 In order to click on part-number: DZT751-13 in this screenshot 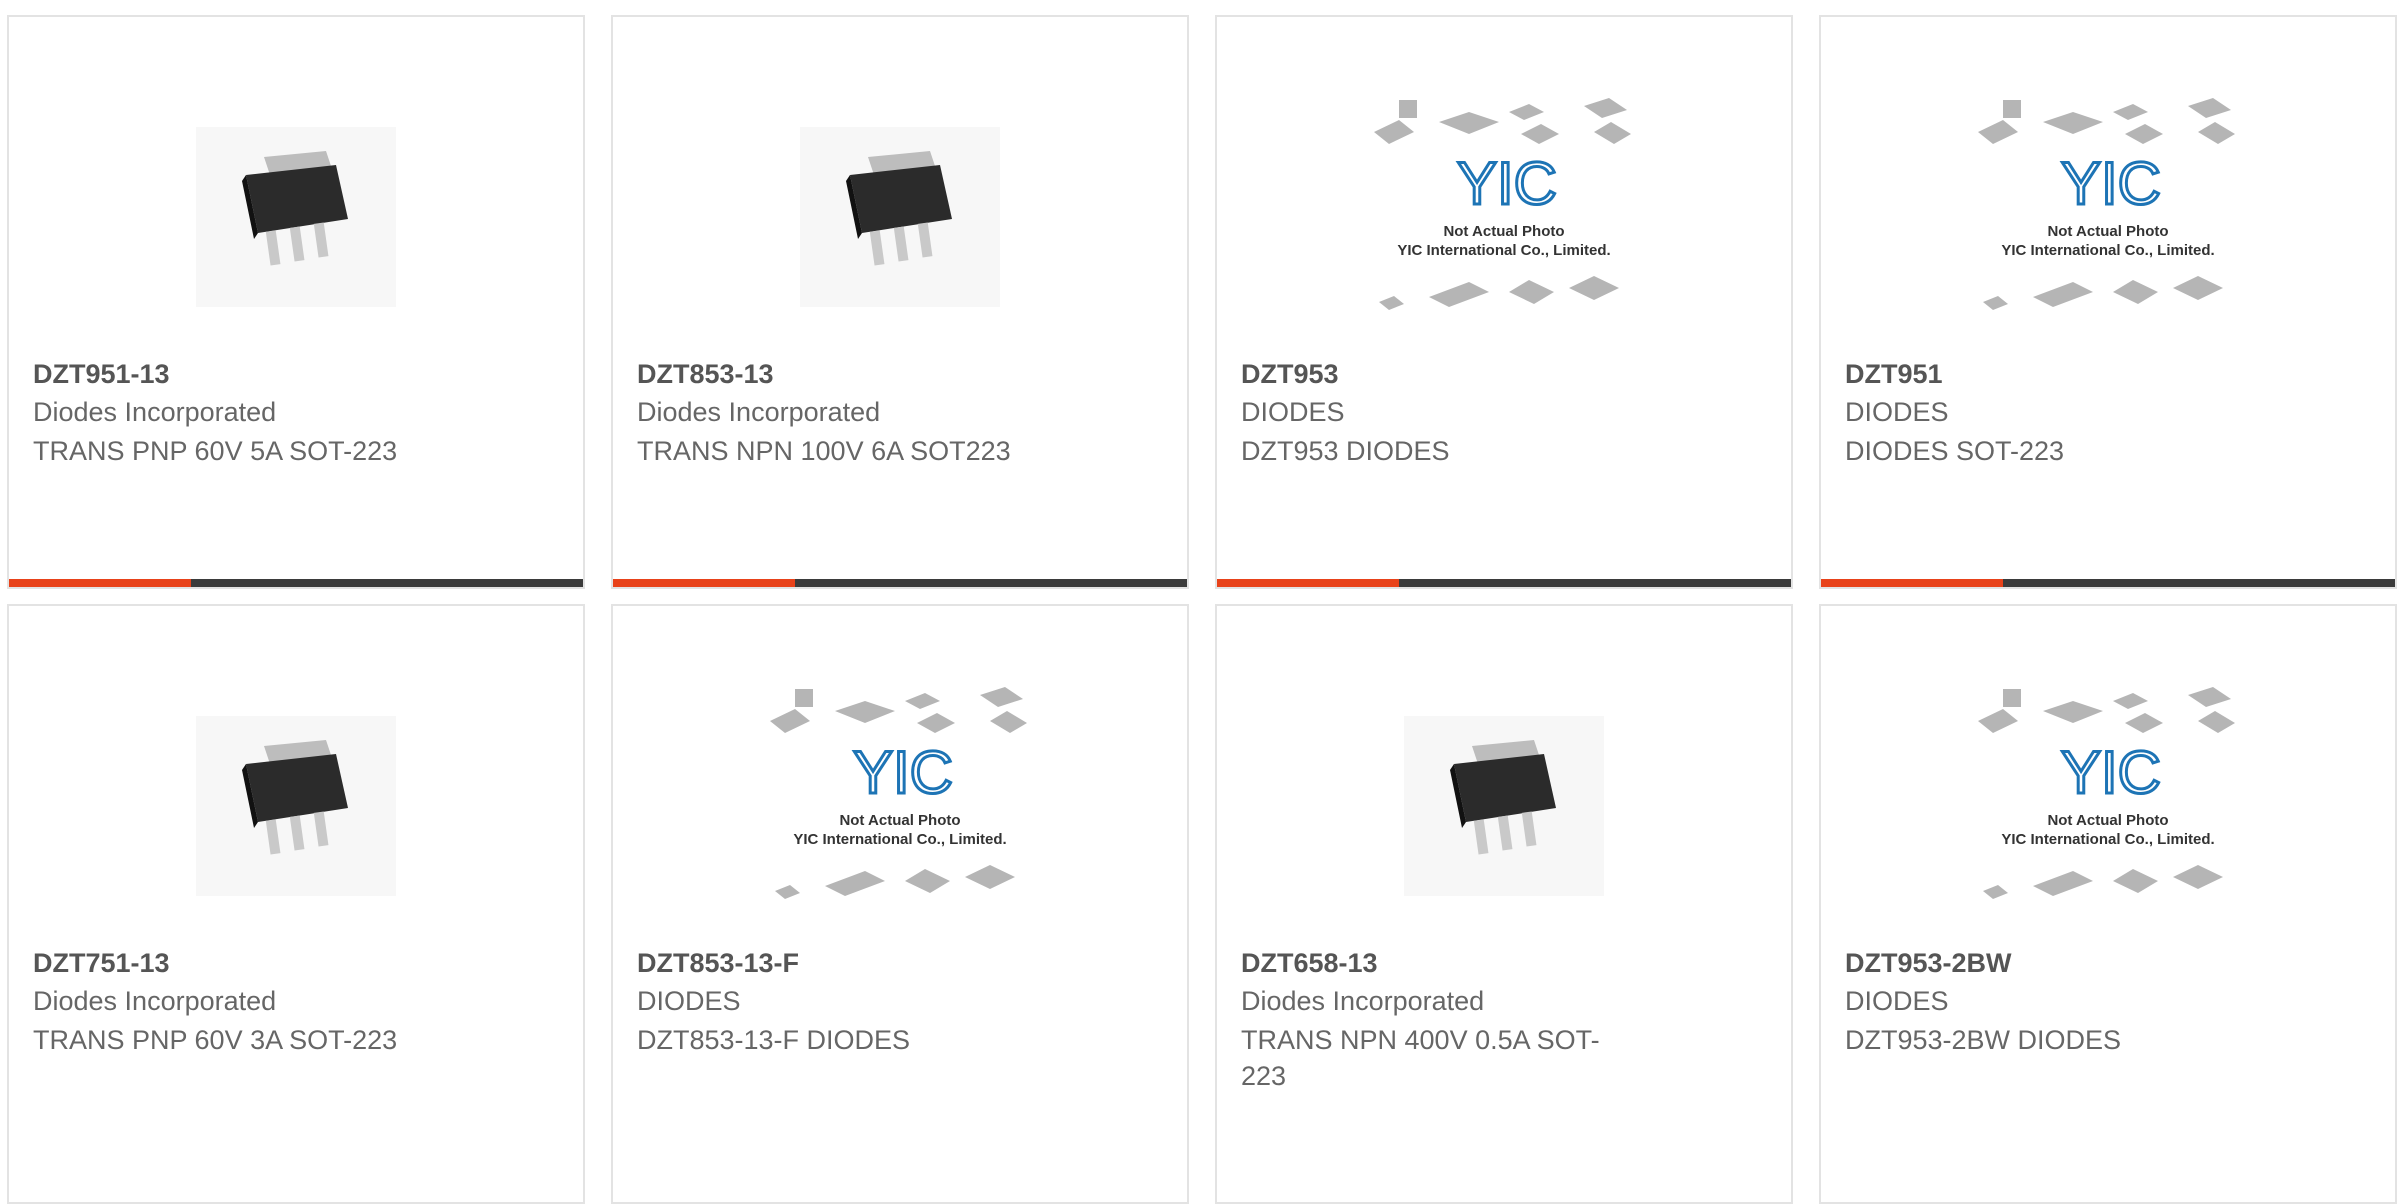, I will do `click(101, 963)`.